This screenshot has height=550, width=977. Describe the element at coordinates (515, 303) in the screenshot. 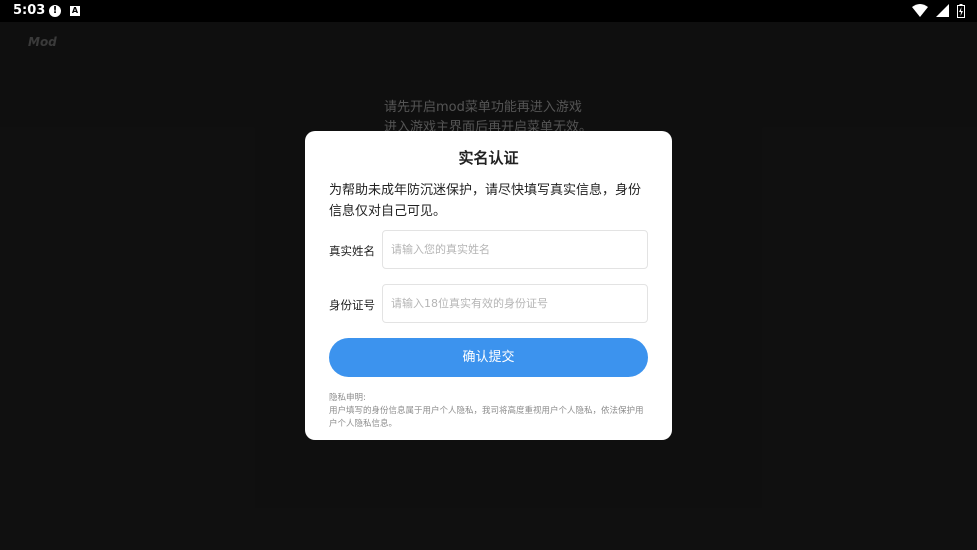

I see `id-number-input` at that location.